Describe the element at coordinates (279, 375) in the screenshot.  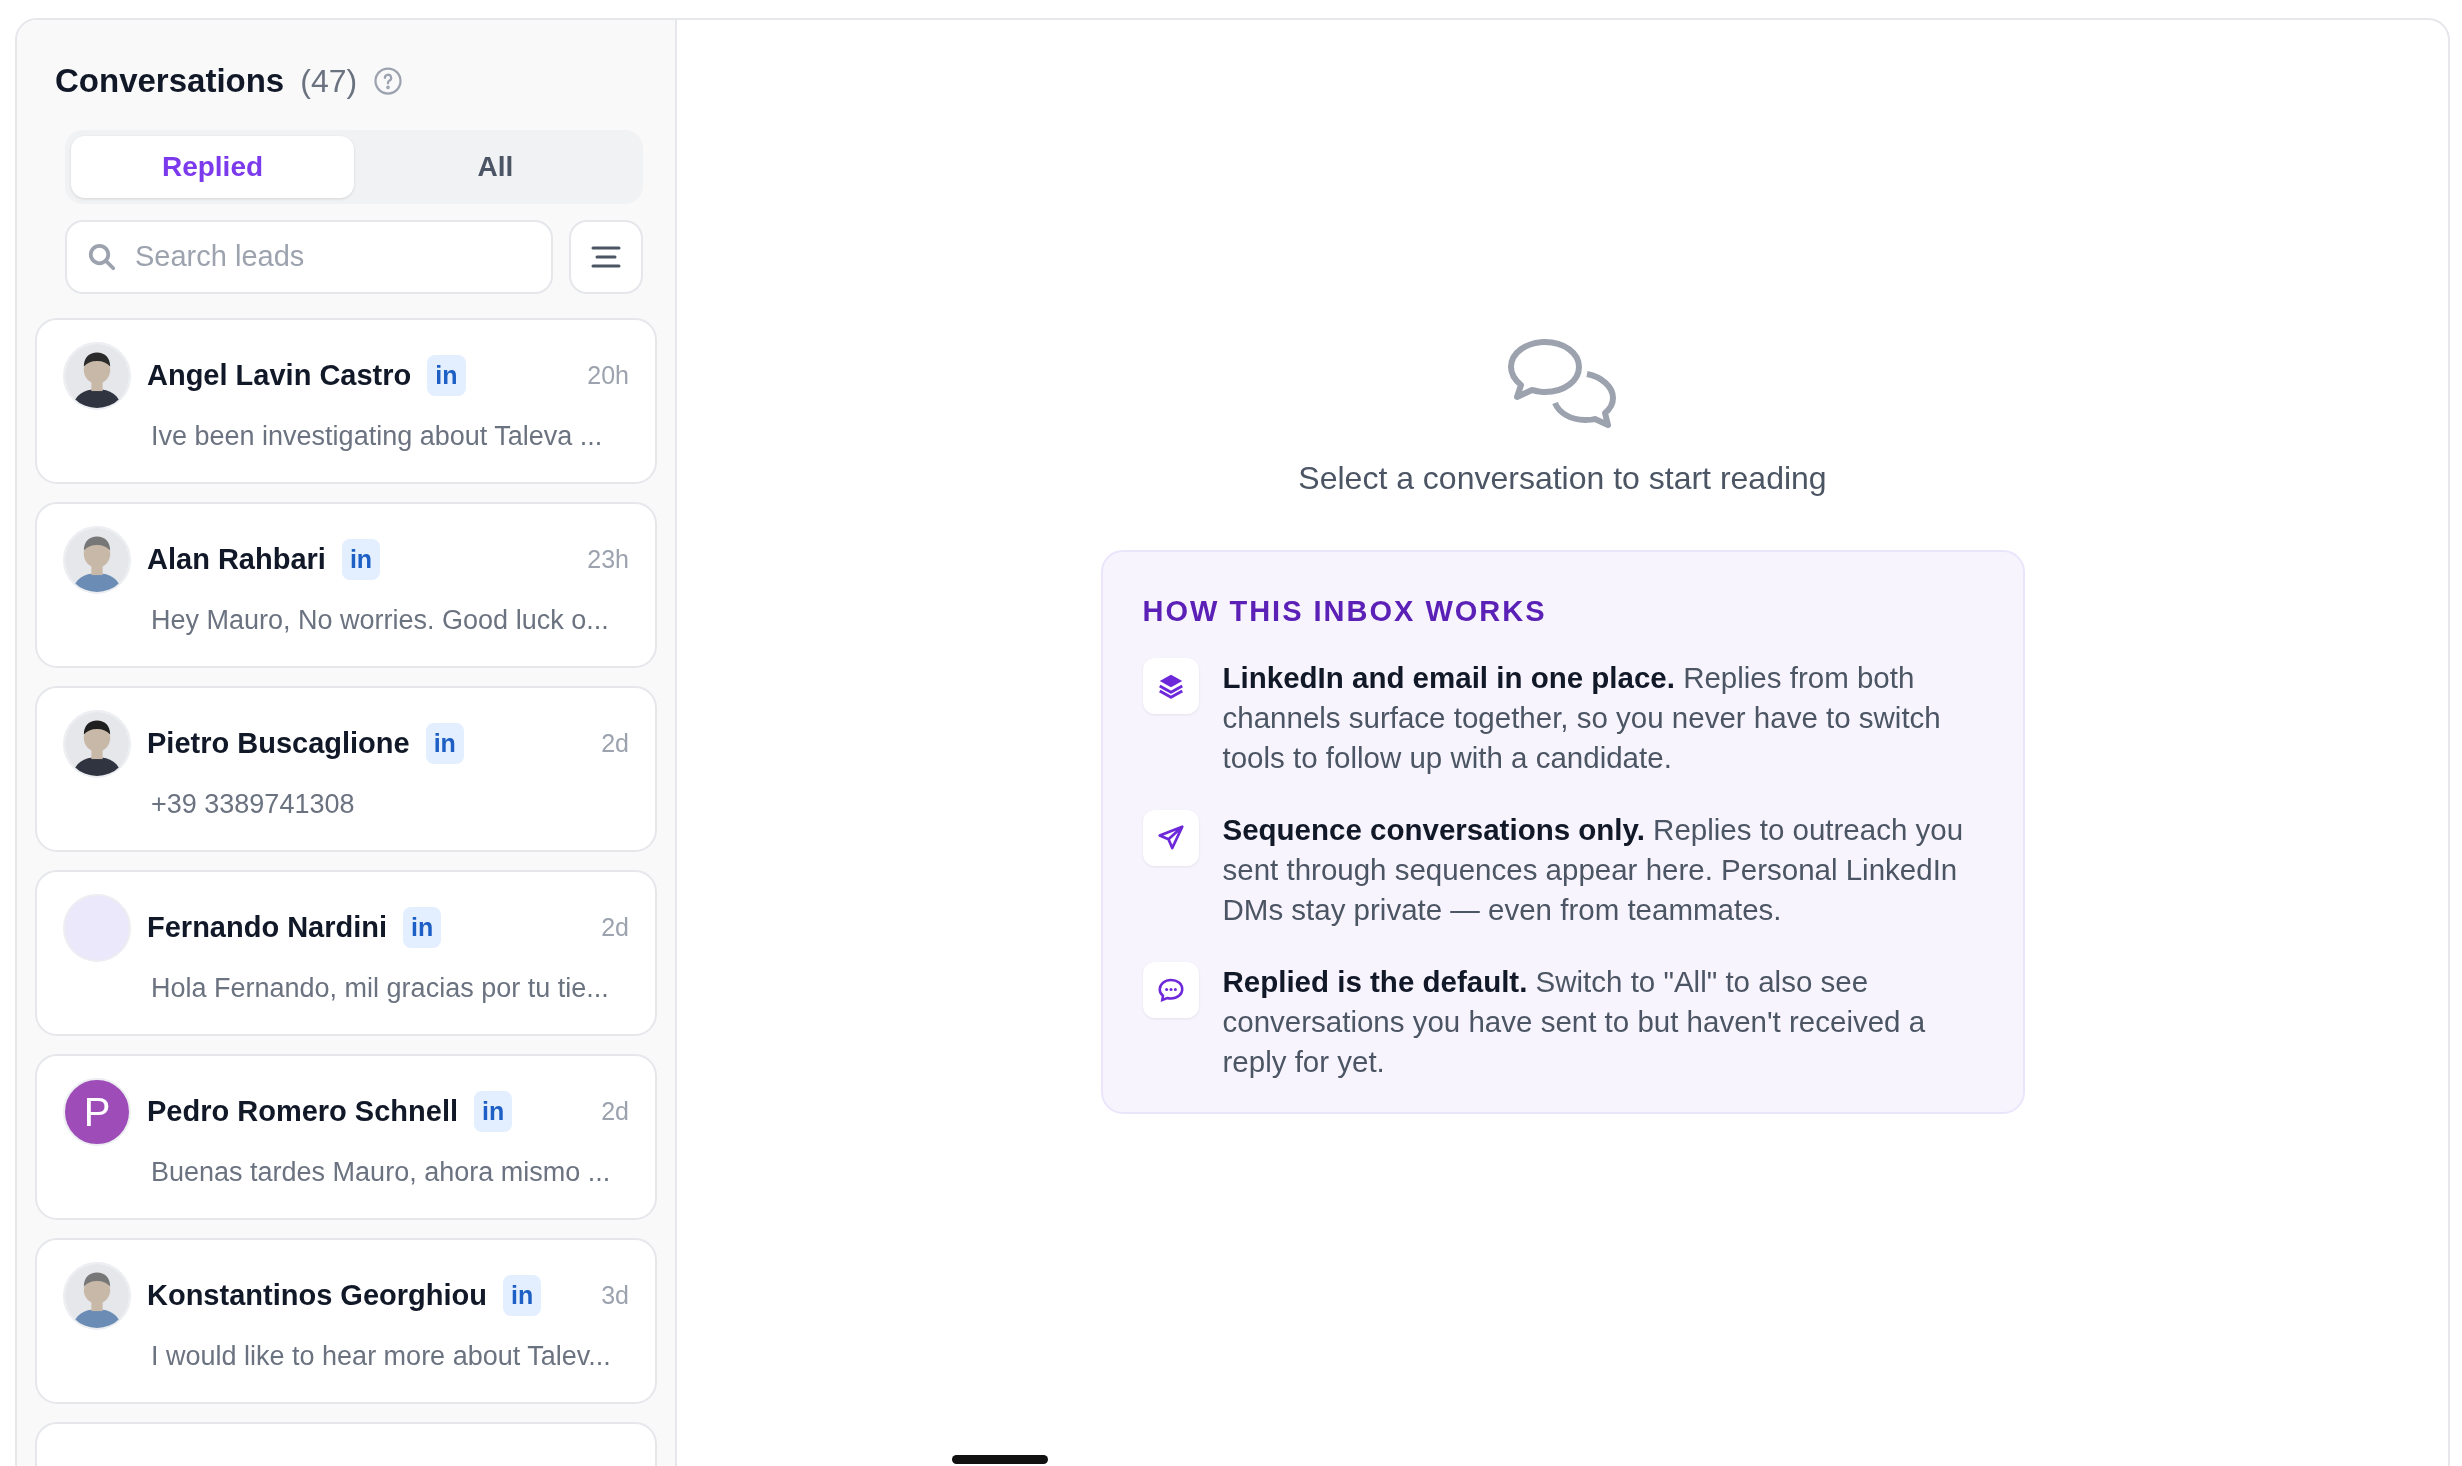
I see `lead-name: Angel Lavin Castro` at that location.